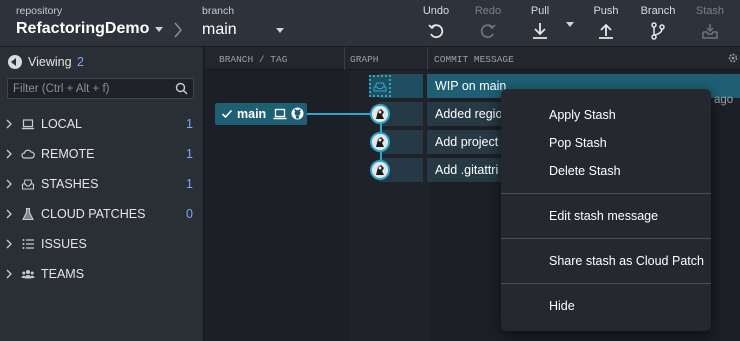  What do you see at coordinates (28, 244) in the screenshot?
I see `list-icon` at bounding box center [28, 244].